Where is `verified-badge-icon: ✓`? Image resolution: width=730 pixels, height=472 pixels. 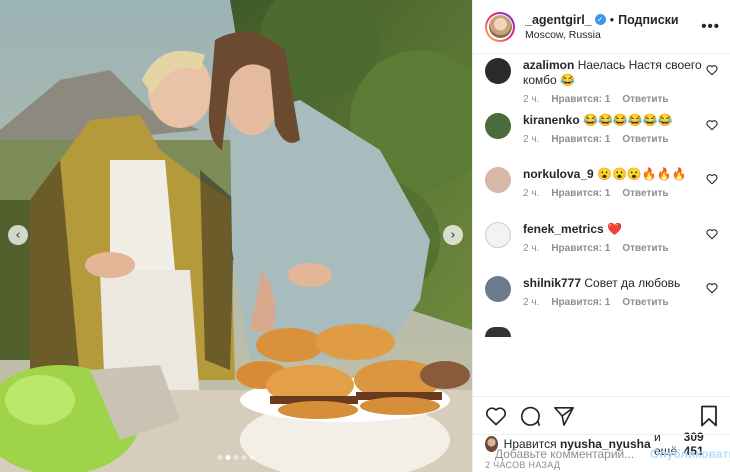
verified-badge-icon: ✓ is located at coordinates (600, 19).